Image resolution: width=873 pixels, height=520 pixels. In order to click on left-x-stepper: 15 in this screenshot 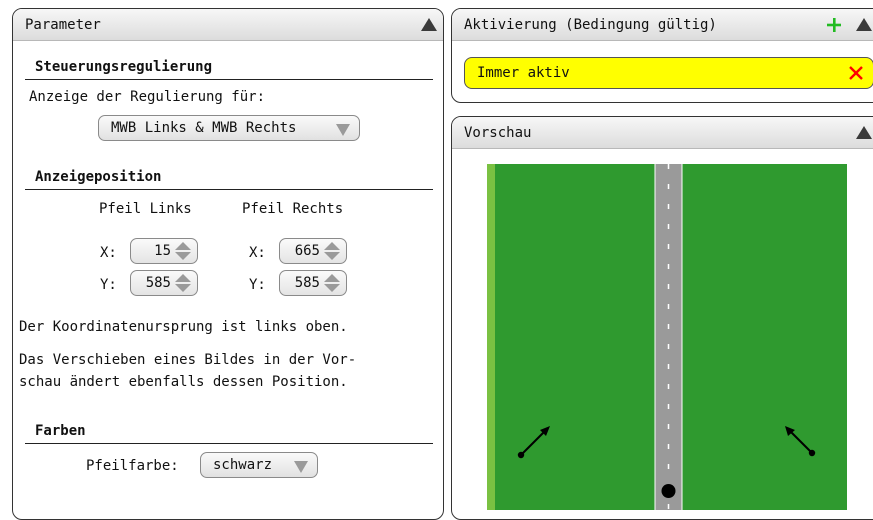, I will do `click(164, 251)`.